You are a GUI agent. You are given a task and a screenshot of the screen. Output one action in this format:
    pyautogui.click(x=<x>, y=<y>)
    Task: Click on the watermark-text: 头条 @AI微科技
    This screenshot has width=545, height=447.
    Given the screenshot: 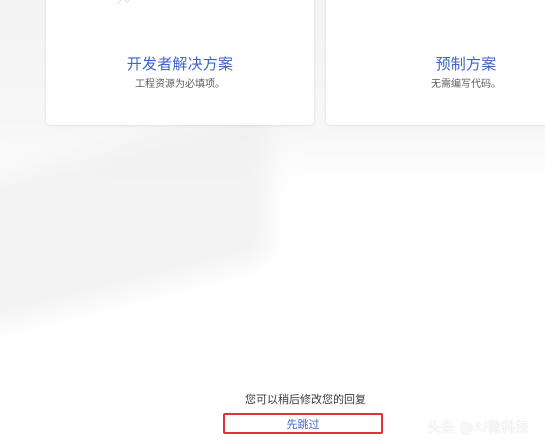 What is the action you would take?
    pyautogui.click(x=478, y=428)
    